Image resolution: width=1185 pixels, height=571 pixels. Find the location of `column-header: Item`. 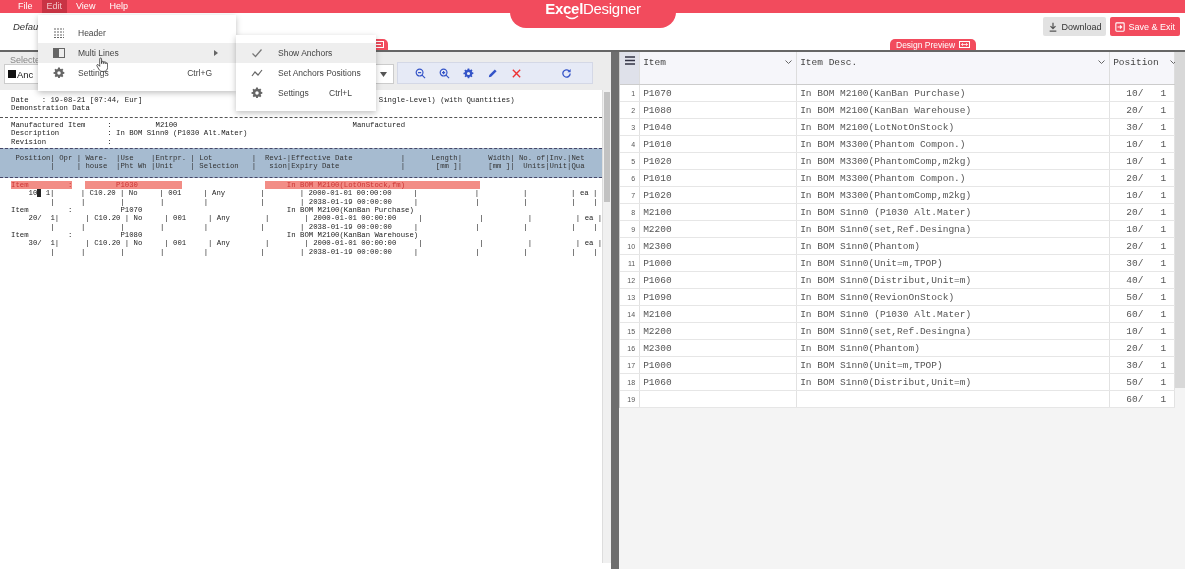

column-header: Item is located at coordinates (719, 68).